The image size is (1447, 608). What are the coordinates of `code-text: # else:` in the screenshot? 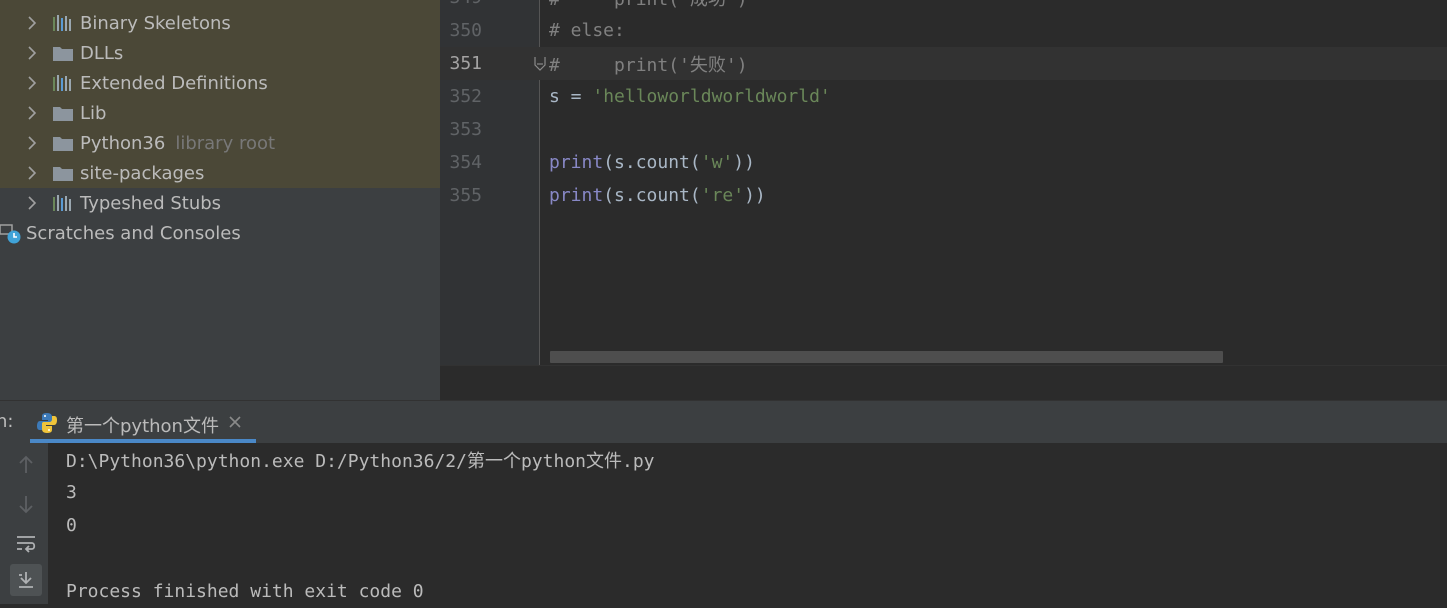 It's located at (587, 30).